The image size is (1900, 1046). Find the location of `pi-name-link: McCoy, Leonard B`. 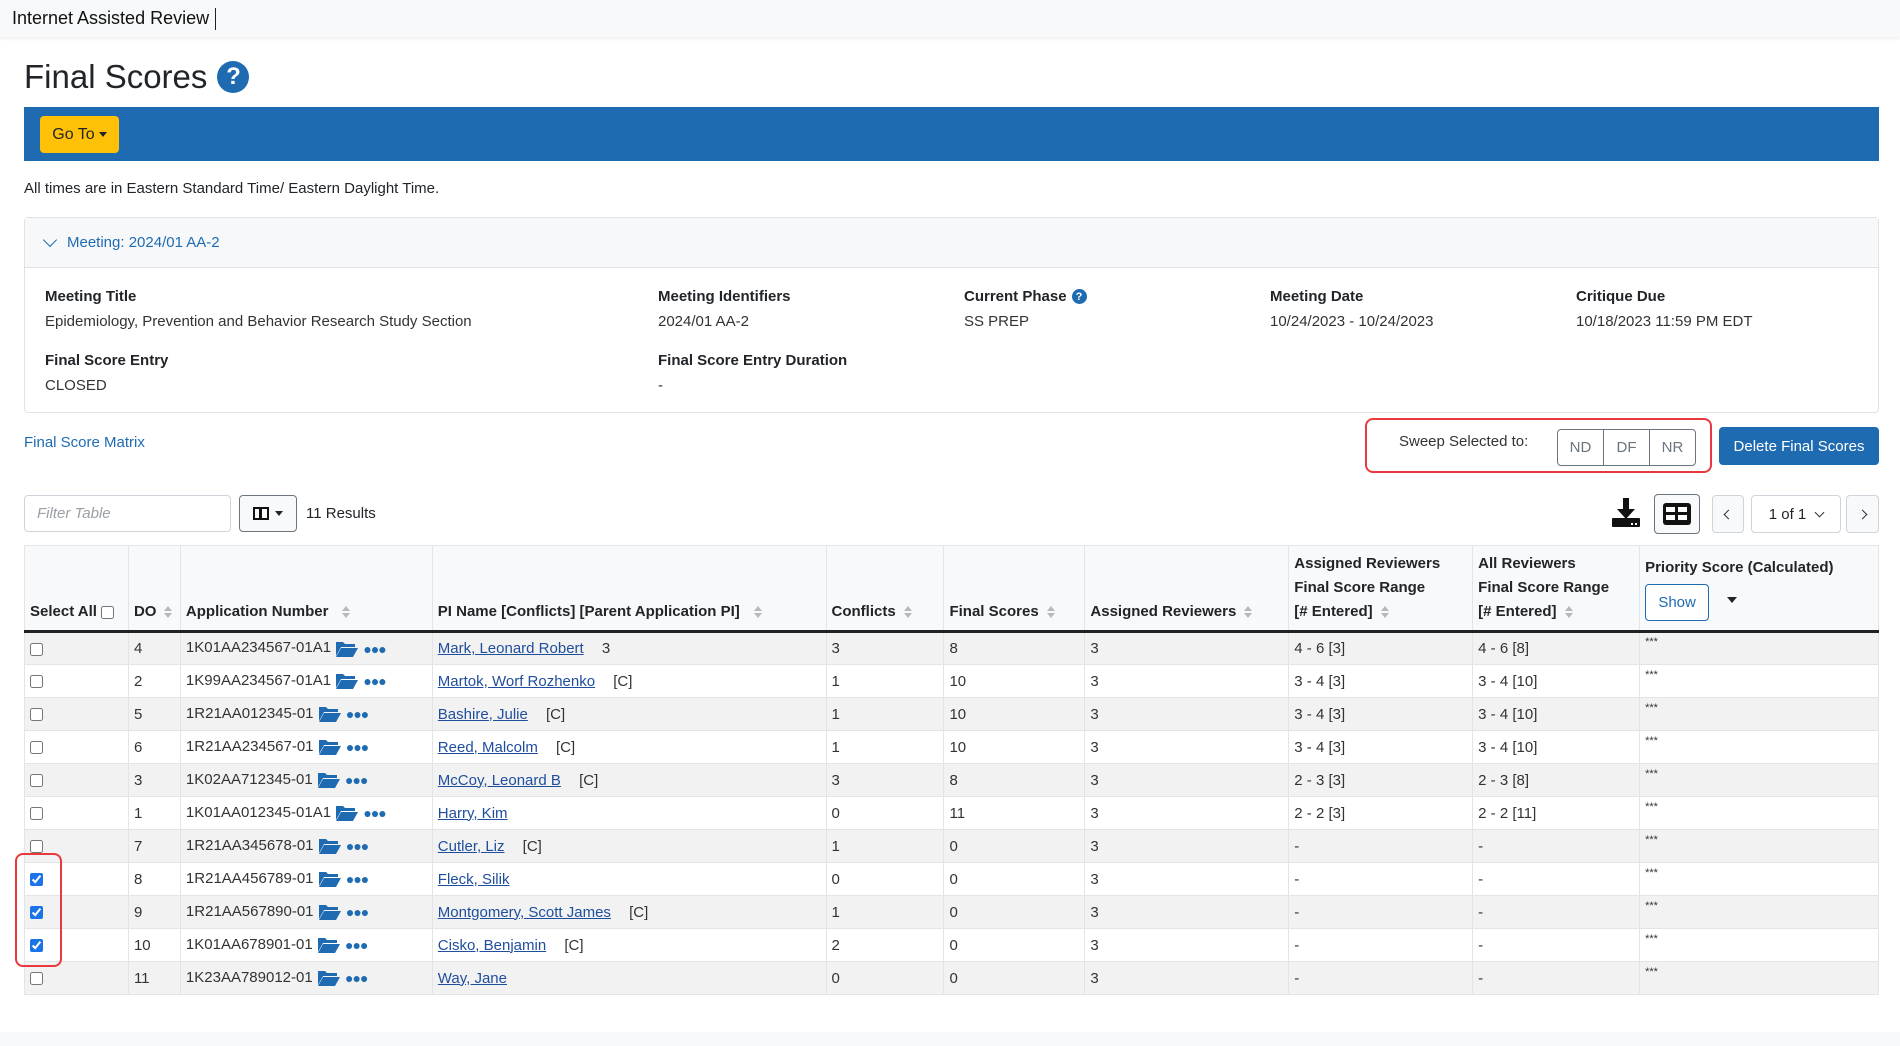

pi-name-link: McCoy, Leonard B is located at coordinates (499, 780).